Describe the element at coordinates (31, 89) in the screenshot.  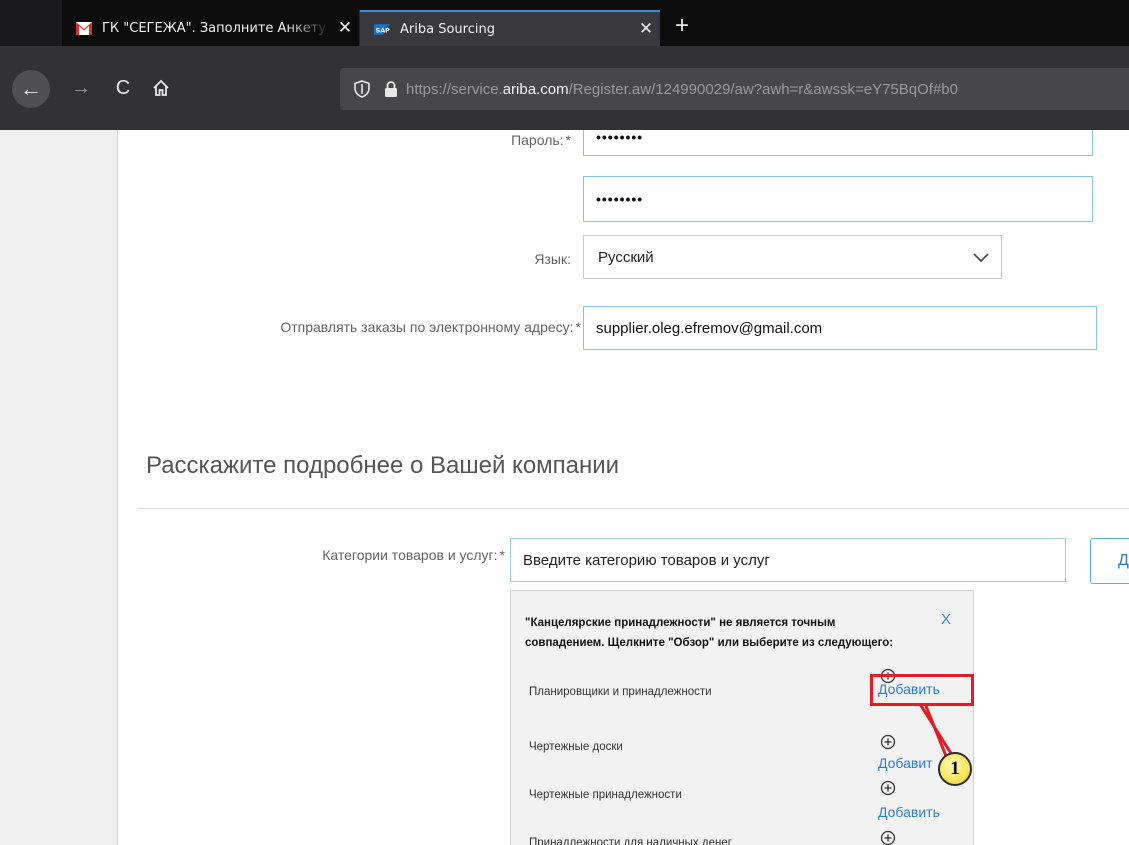
I see `back-button: ←` at that location.